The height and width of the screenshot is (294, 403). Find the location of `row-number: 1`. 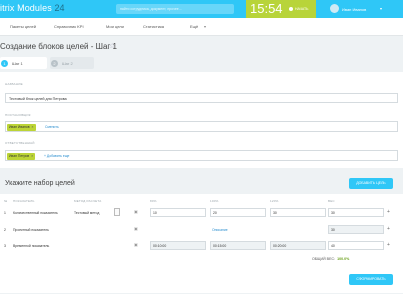

row-number: 1 is located at coordinates (5, 213).